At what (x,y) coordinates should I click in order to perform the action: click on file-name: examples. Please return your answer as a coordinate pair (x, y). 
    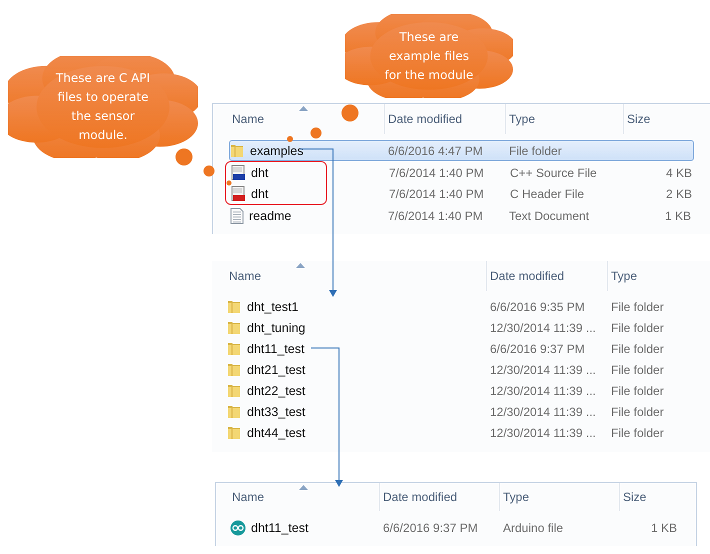
    Looking at the image, I should click on (277, 151).